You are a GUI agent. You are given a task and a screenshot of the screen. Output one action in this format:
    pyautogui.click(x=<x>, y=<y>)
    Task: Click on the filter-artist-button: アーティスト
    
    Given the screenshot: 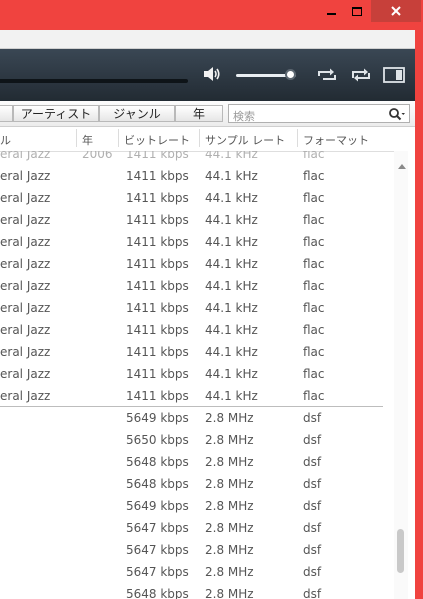 What is the action you would take?
    pyautogui.click(x=56, y=113)
    